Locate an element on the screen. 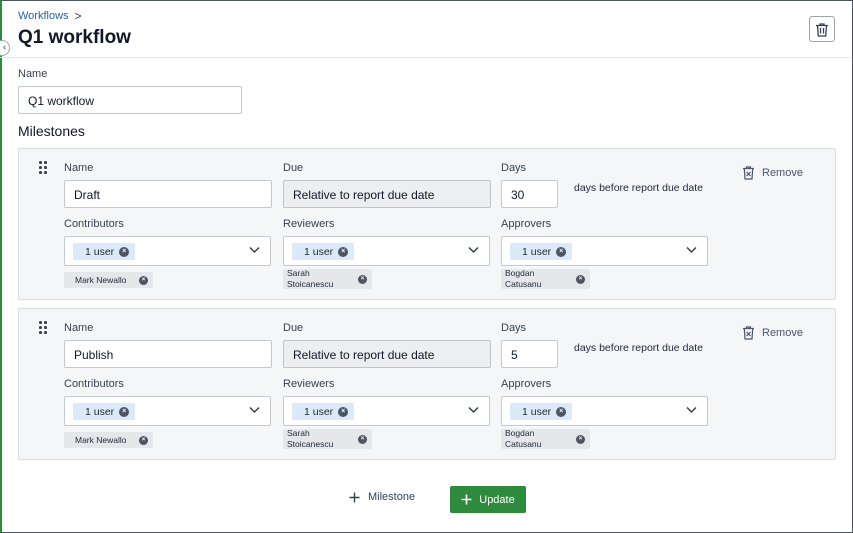 The height and width of the screenshot is (533, 853). page-title: Q1 workflow is located at coordinates (74, 37).